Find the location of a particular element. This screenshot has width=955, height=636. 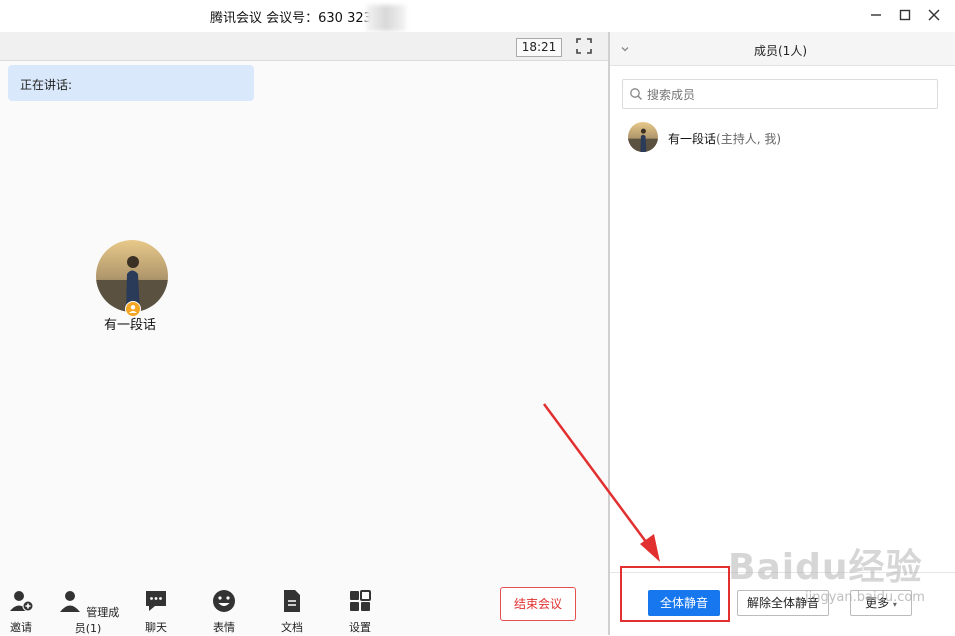

member-avatar is located at coordinates (643, 137).